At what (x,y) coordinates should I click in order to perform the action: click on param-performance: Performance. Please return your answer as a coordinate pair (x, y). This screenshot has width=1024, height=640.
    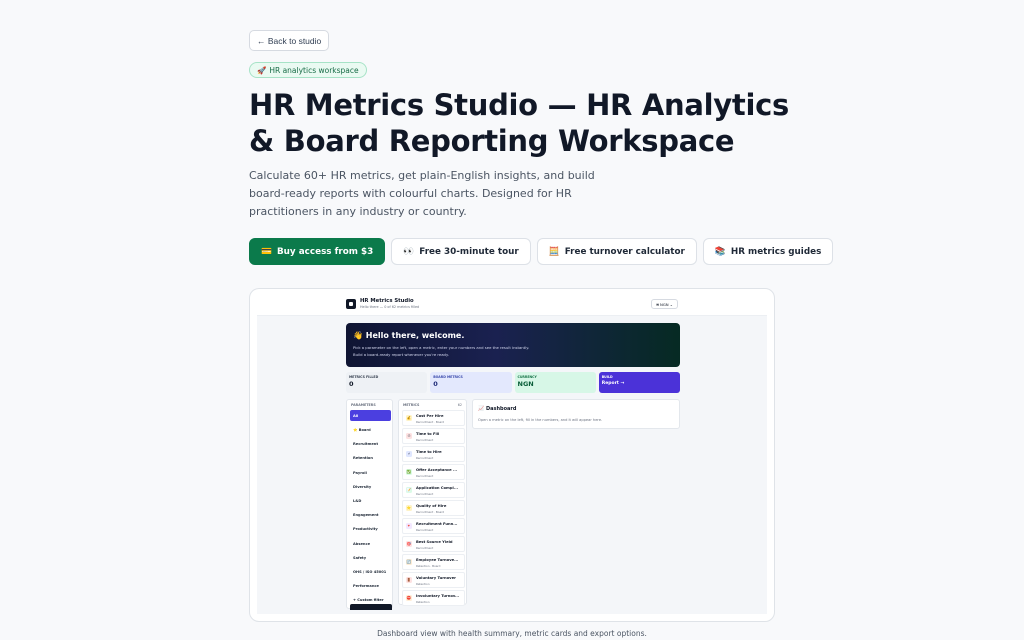
    Looking at the image, I should click on (370, 586).